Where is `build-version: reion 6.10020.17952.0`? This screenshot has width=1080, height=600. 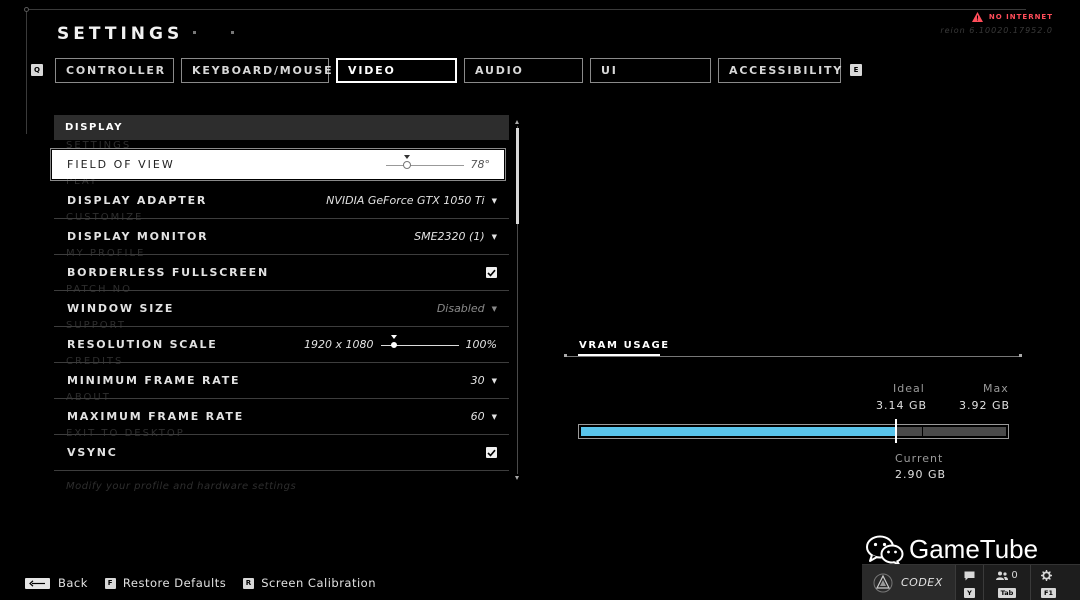 build-version: reion 6.10020.17952.0 is located at coordinates (996, 30).